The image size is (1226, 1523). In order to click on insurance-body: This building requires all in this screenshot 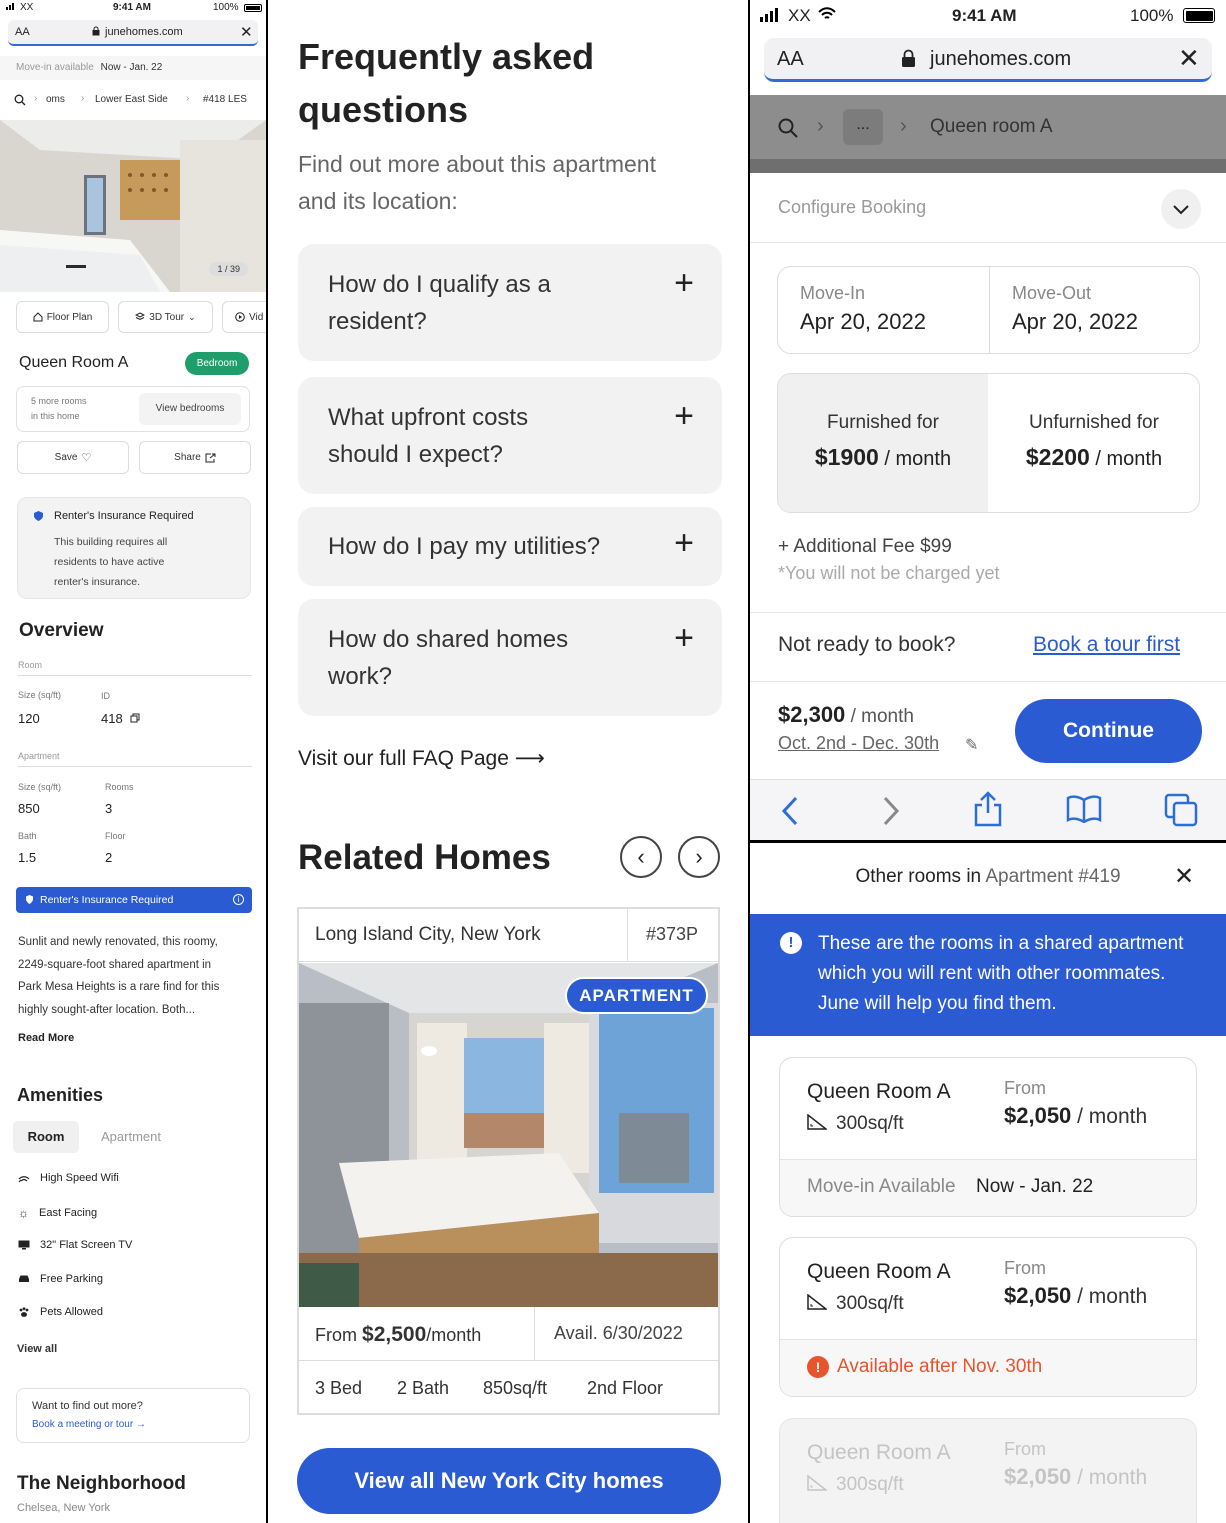, I will do `click(111, 542)`.